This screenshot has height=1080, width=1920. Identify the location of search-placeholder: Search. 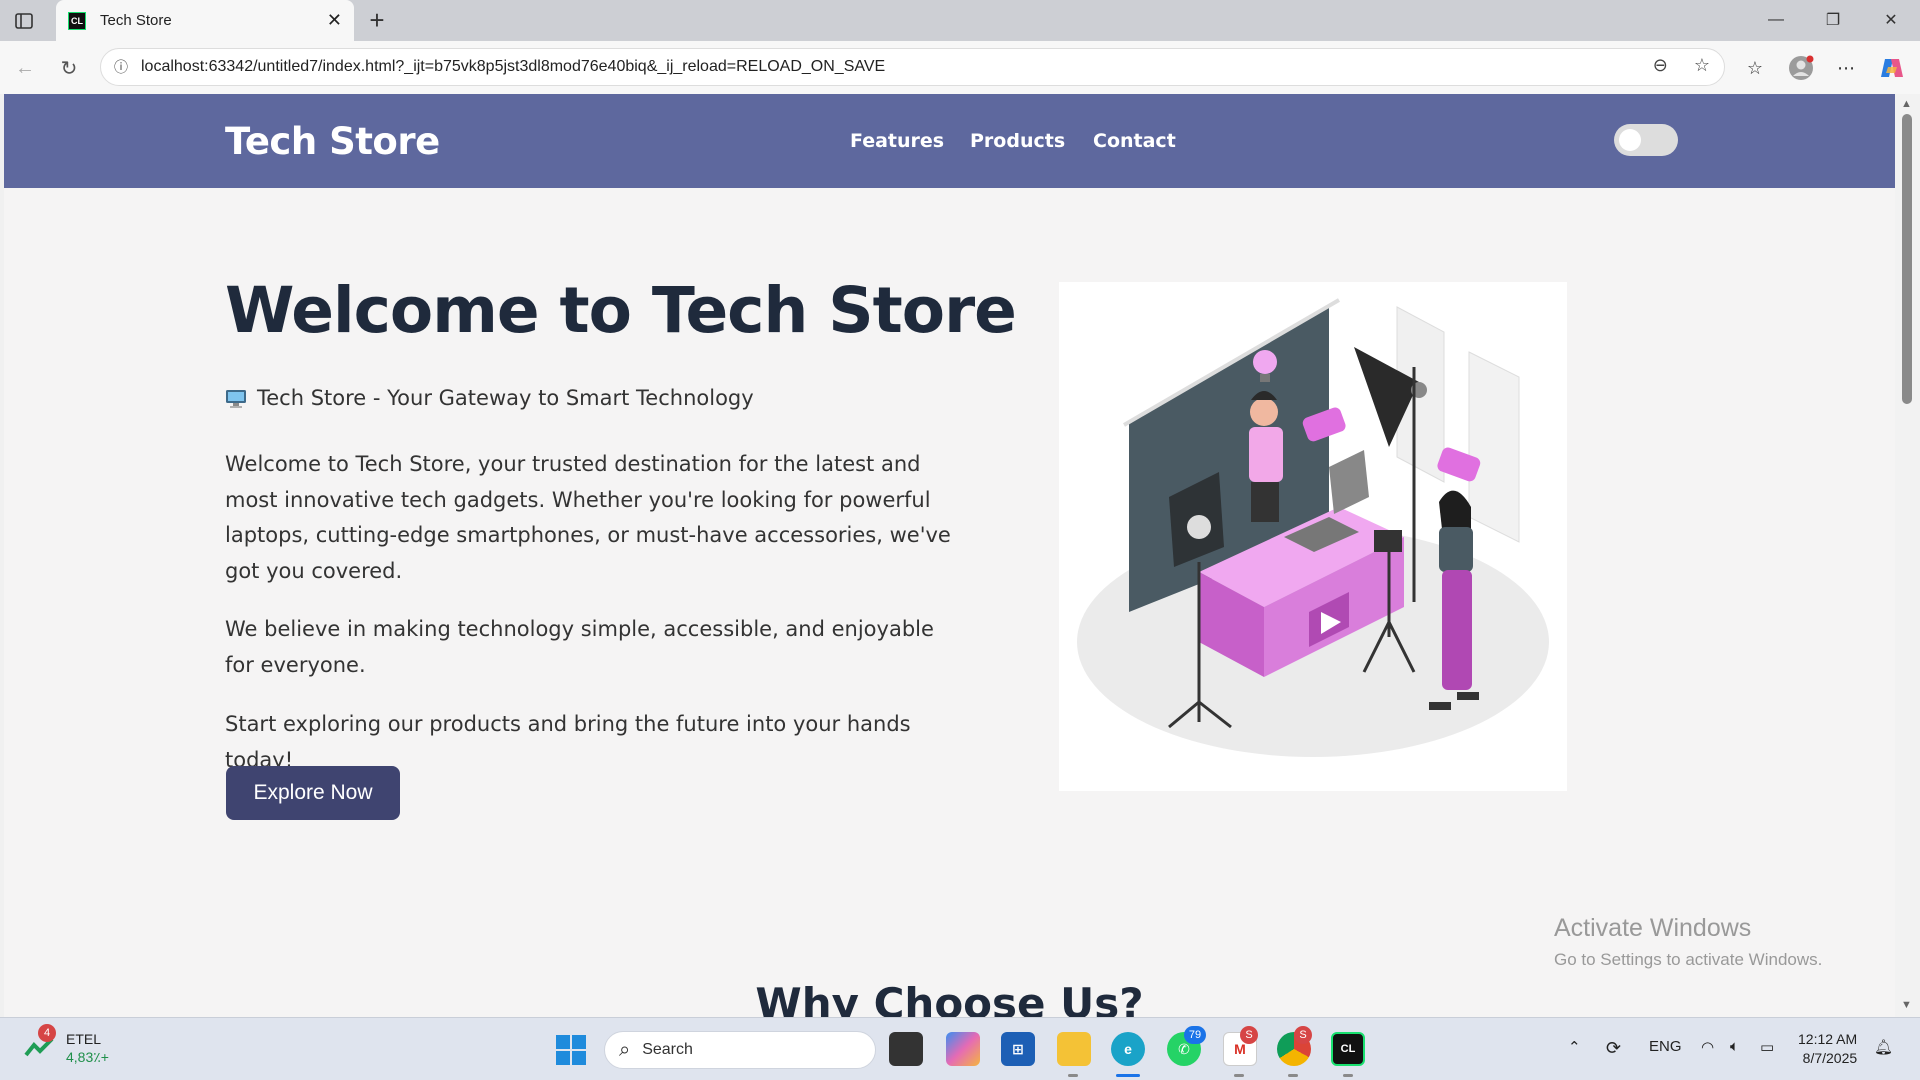
(667, 1049).